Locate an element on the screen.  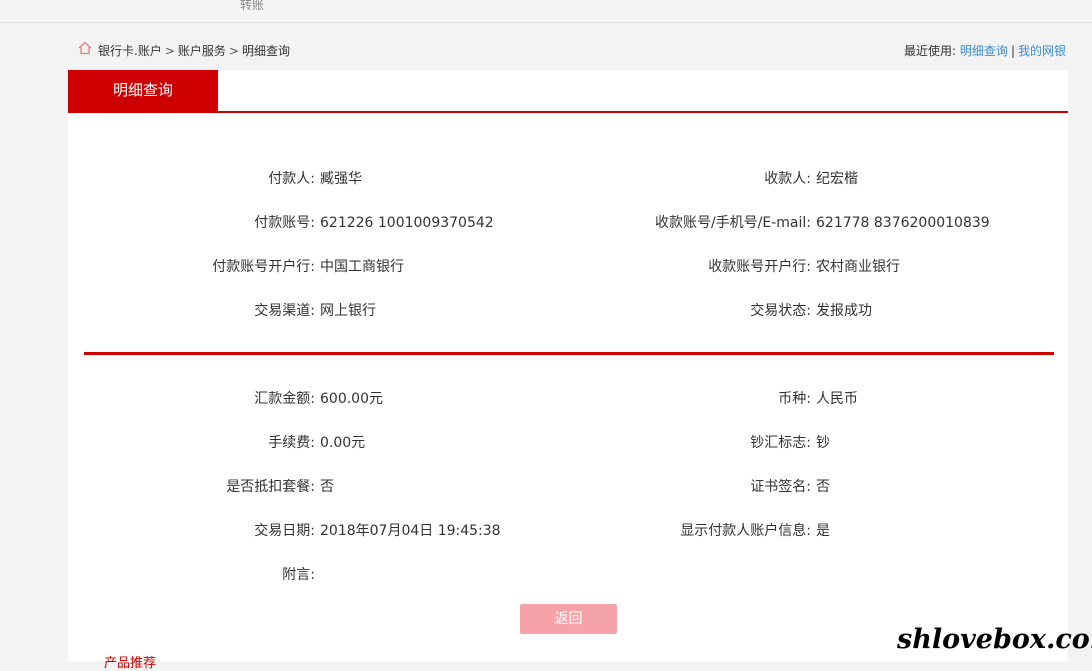
top-nav-bar: 转账 is located at coordinates (546, 11).